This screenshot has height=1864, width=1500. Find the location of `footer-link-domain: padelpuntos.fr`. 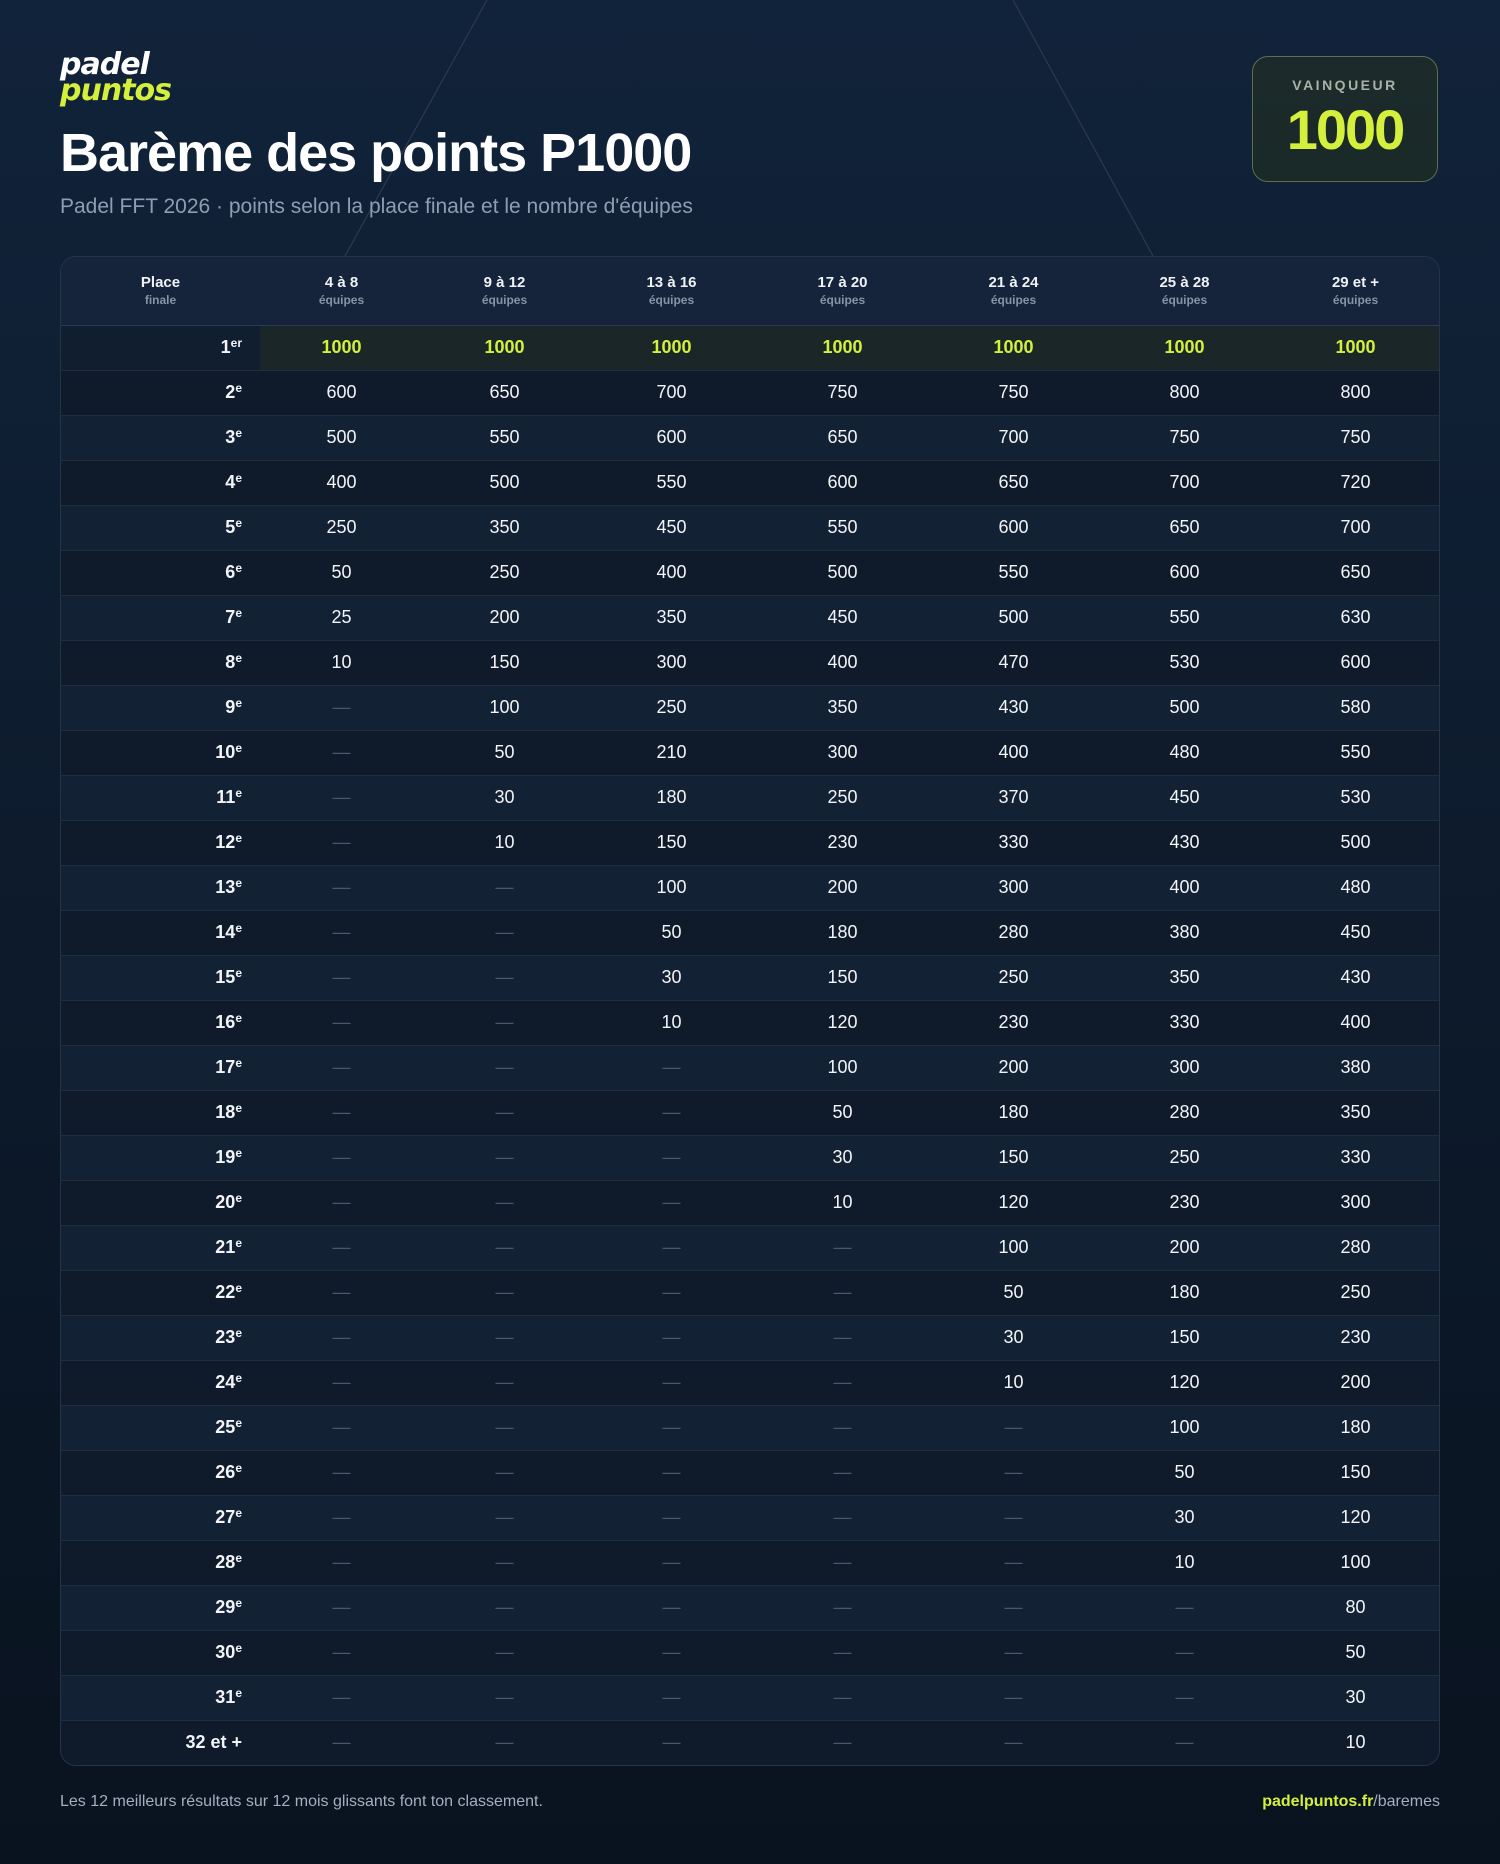

footer-link-domain: padelpuntos.fr is located at coordinates (1317, 1801).